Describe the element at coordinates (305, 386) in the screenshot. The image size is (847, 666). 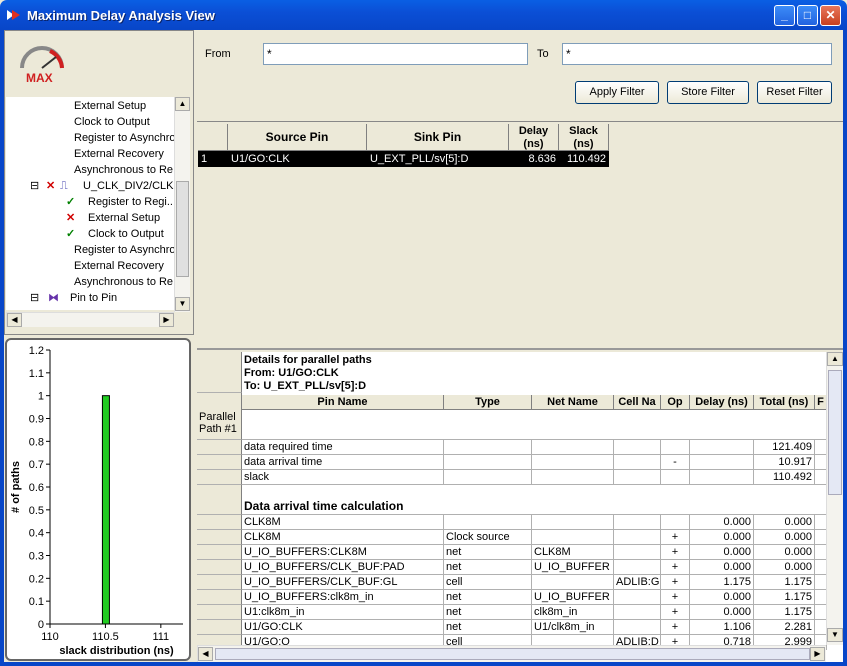
I see `details-to: To: U_EXT_PLL/sv[5]:D` at that location.